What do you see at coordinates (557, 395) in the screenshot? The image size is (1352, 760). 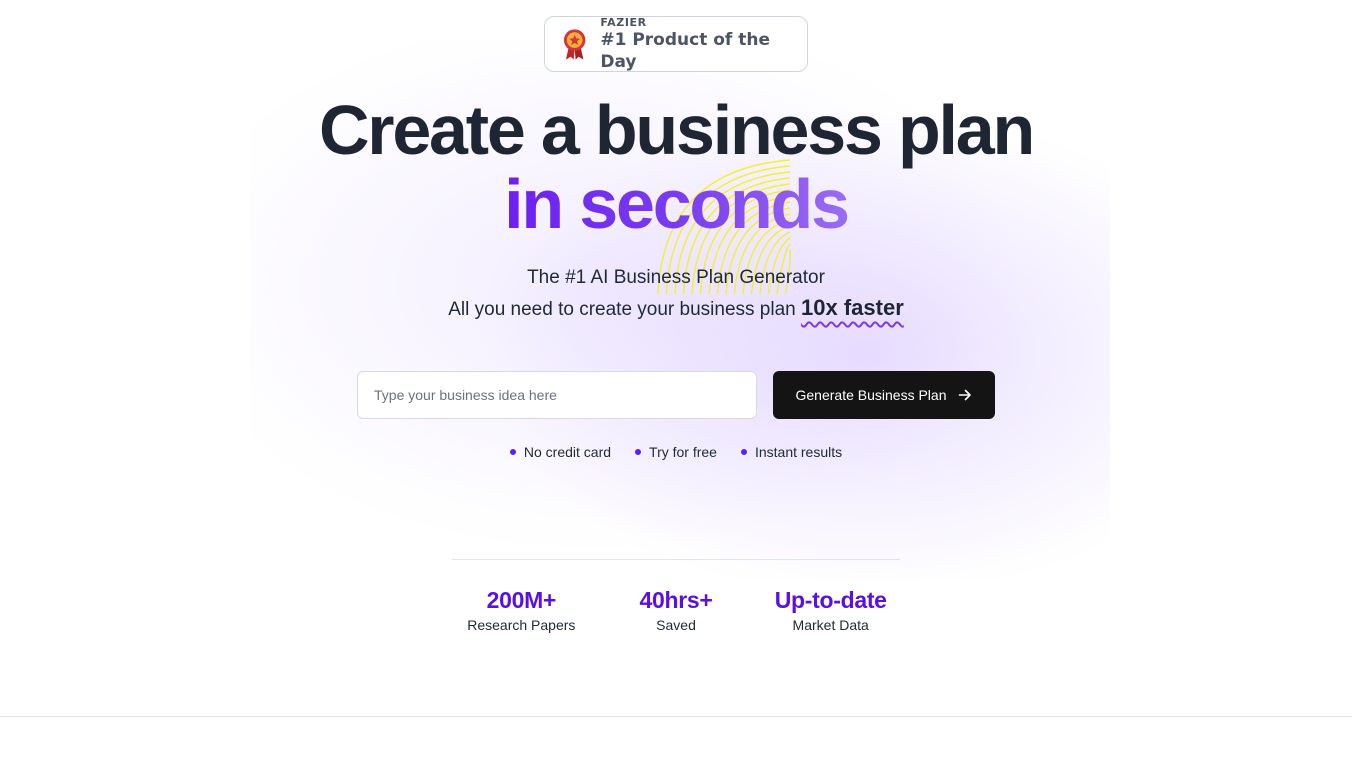 I see `business-idea-input` at bounding box center [557, 395].